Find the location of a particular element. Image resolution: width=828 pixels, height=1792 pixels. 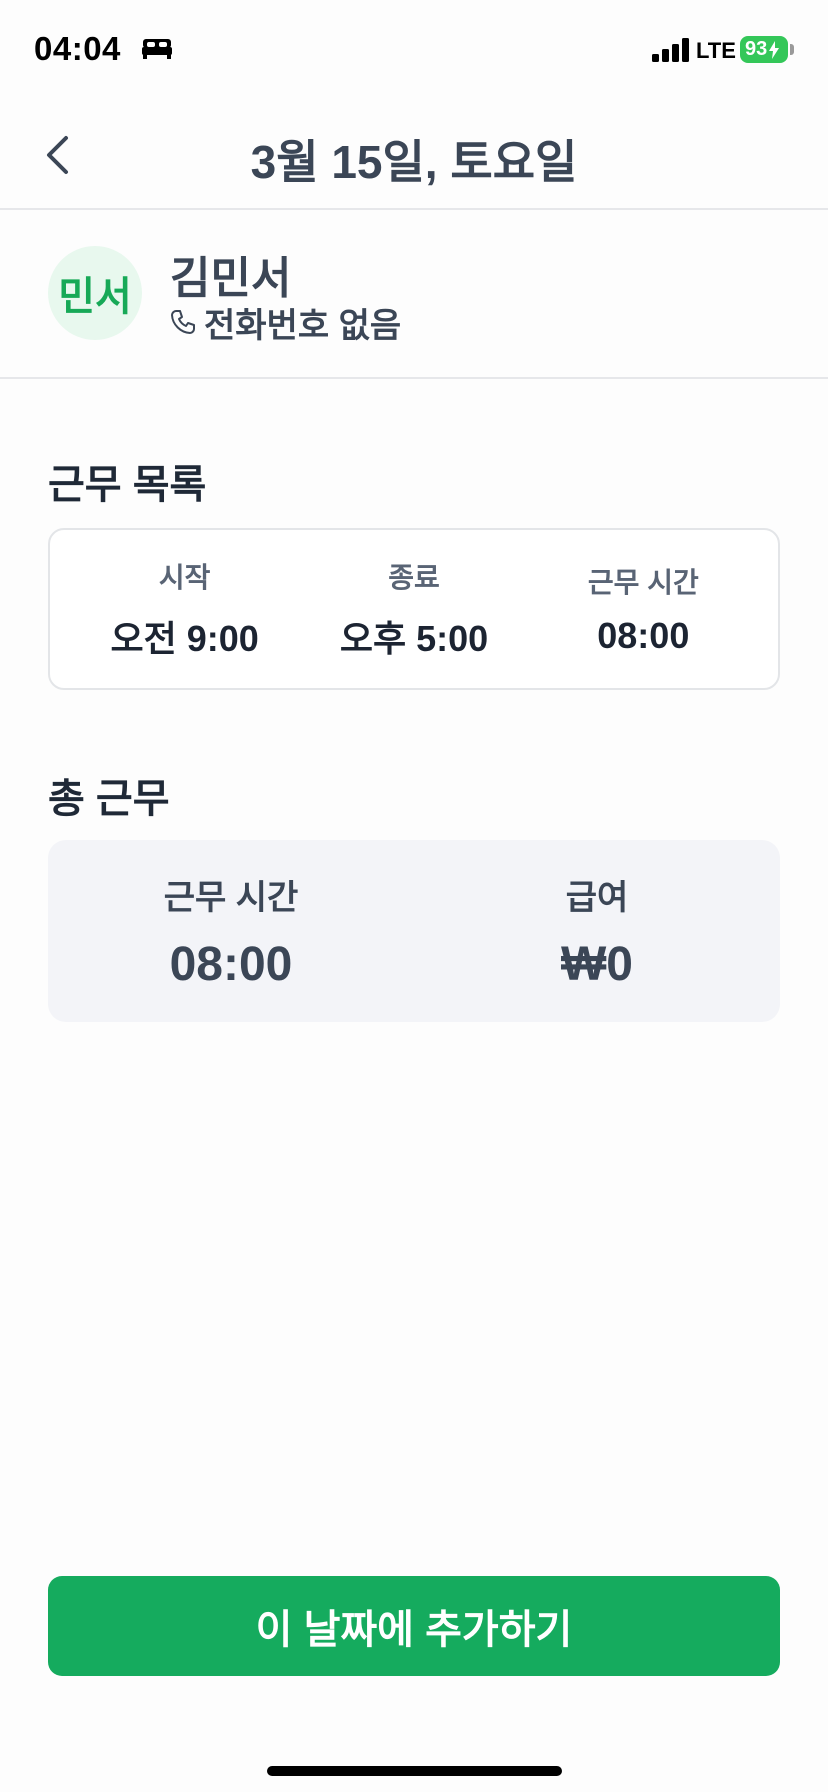

shift-card: 시작 오전 9:00 종료 오후 5:00 근무 시간 08:00 is located at coordinates (414, 609).